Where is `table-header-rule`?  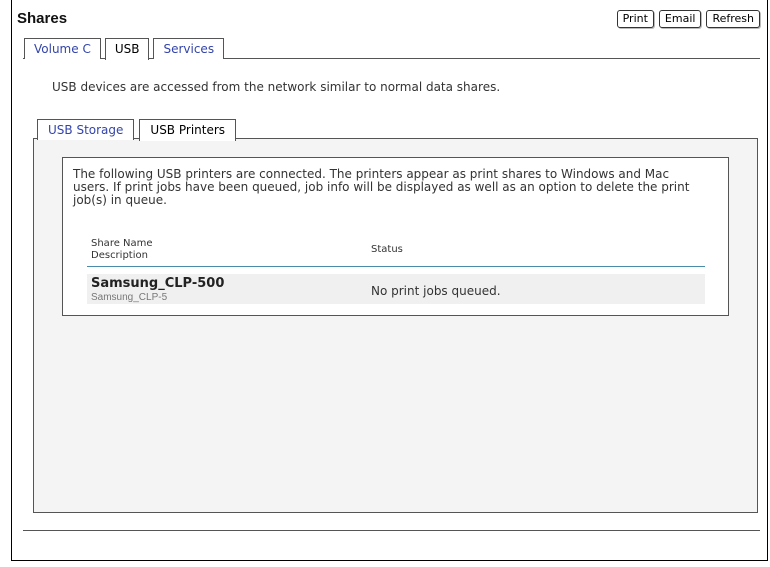
table-header-rule is located at coordinates (396, 266).